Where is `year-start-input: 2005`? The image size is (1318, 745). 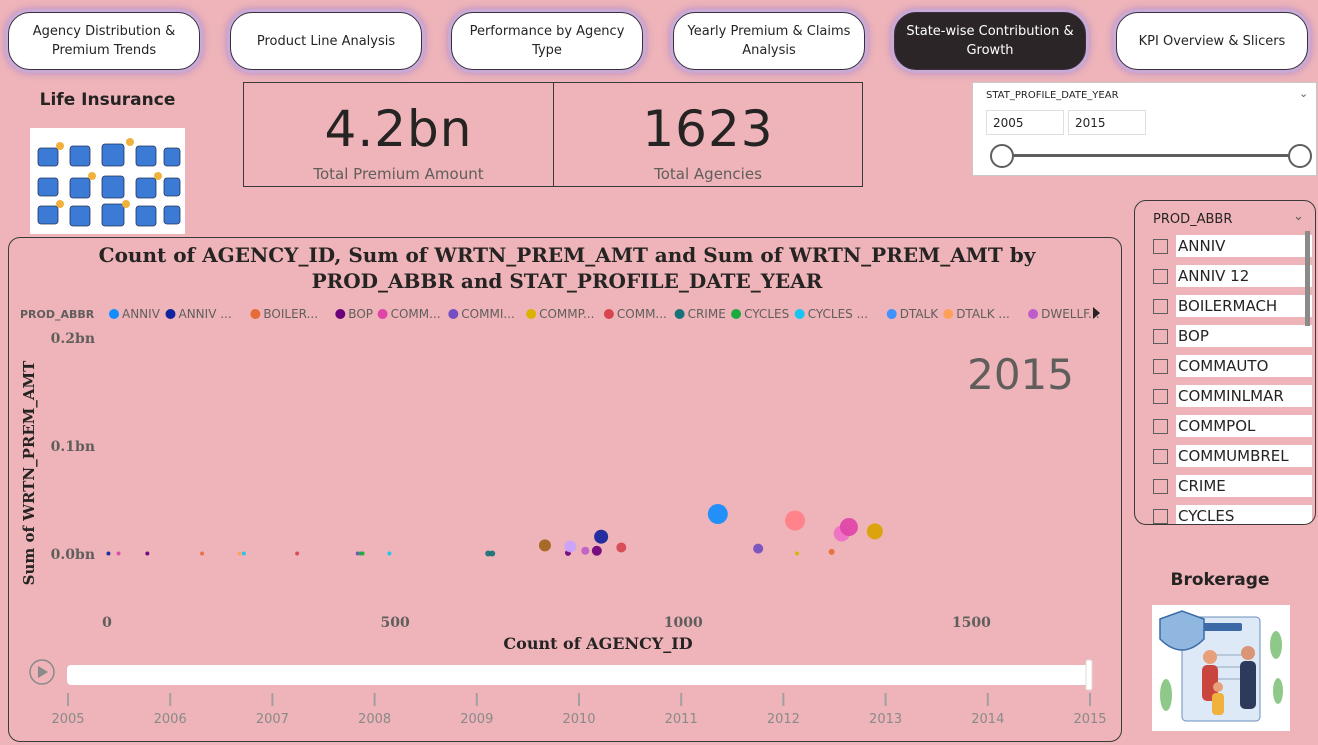
year-start-input: 2005 is located at coordinates (1025, 122).